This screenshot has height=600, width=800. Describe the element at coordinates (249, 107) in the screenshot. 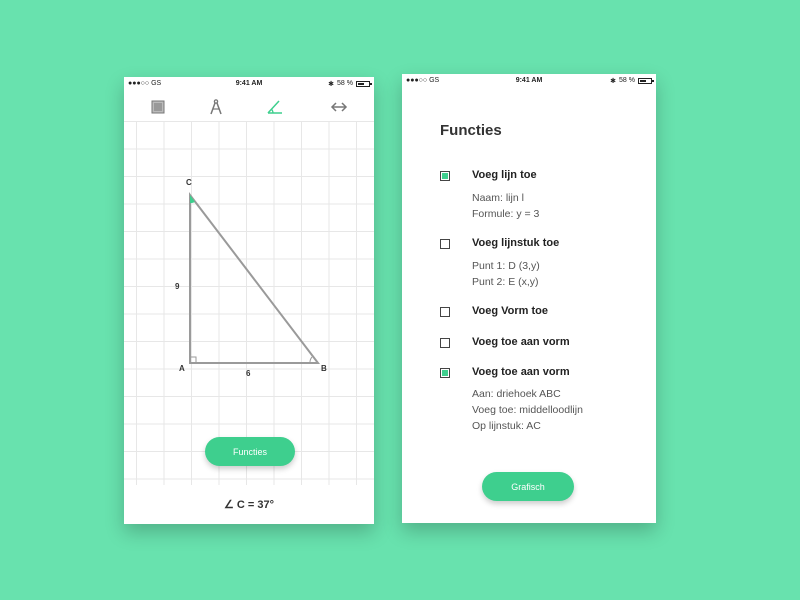

I see `tool-bar` at that location.